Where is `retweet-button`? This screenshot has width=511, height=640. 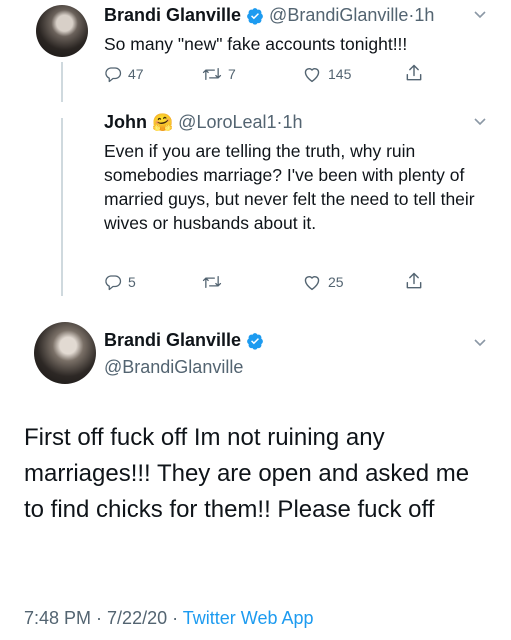 retweet-button is located at coordinates (215, 282).